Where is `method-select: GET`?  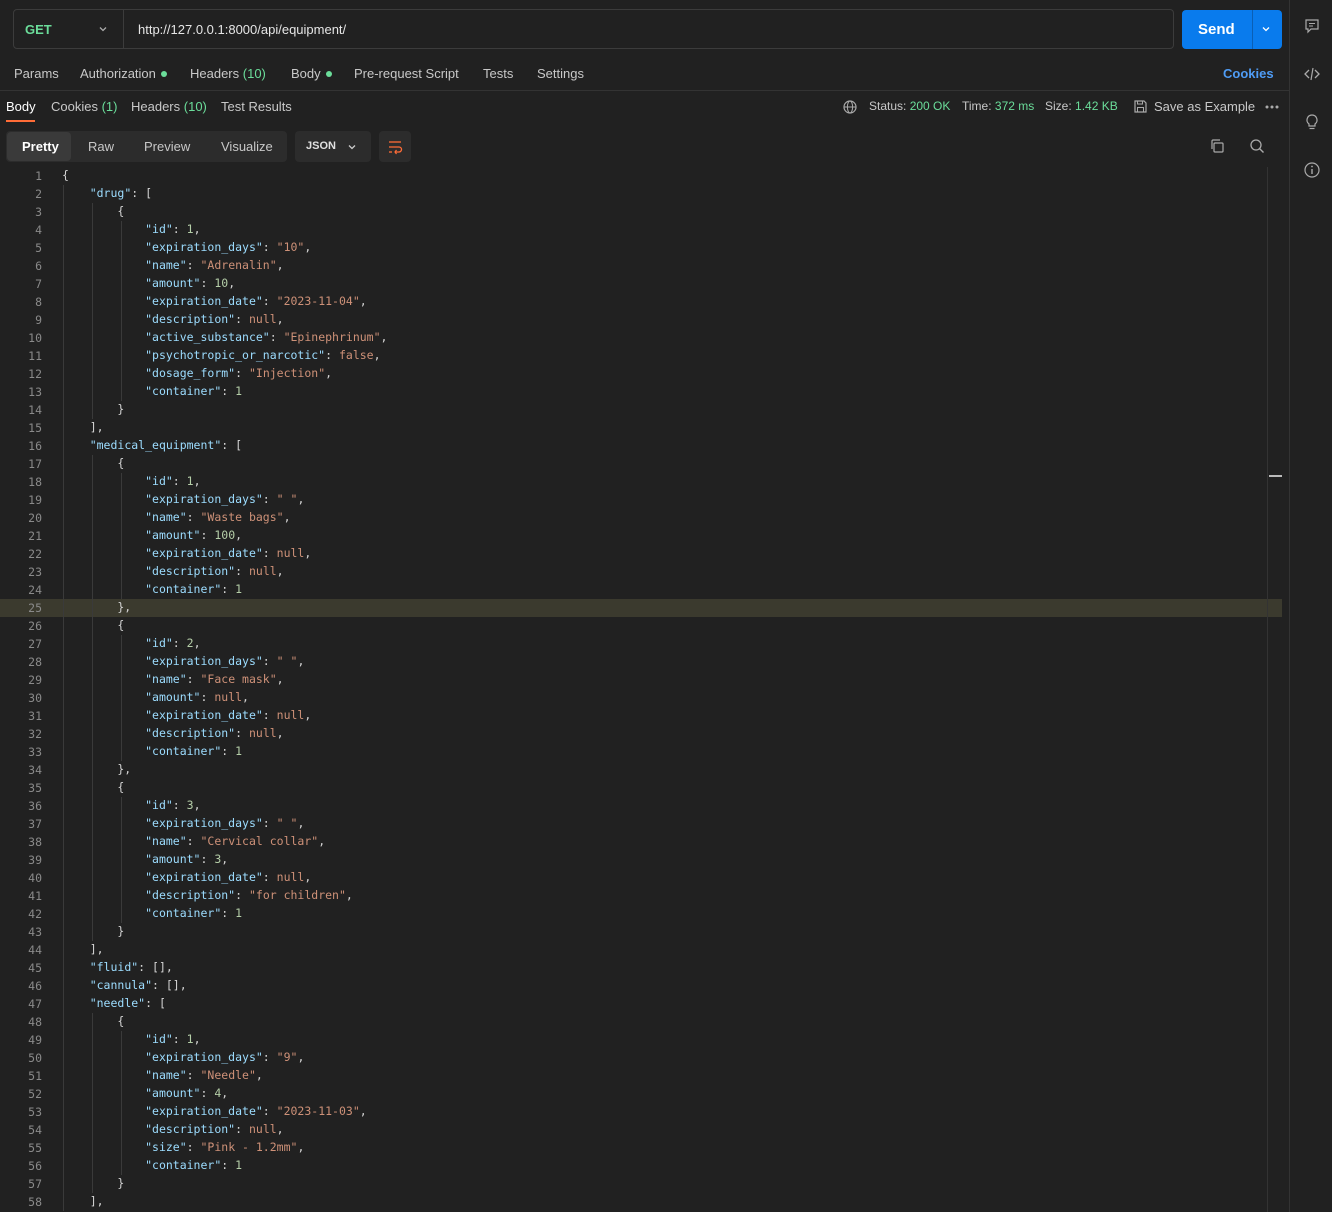 method-select: GET is located at coordinates (69, 29).